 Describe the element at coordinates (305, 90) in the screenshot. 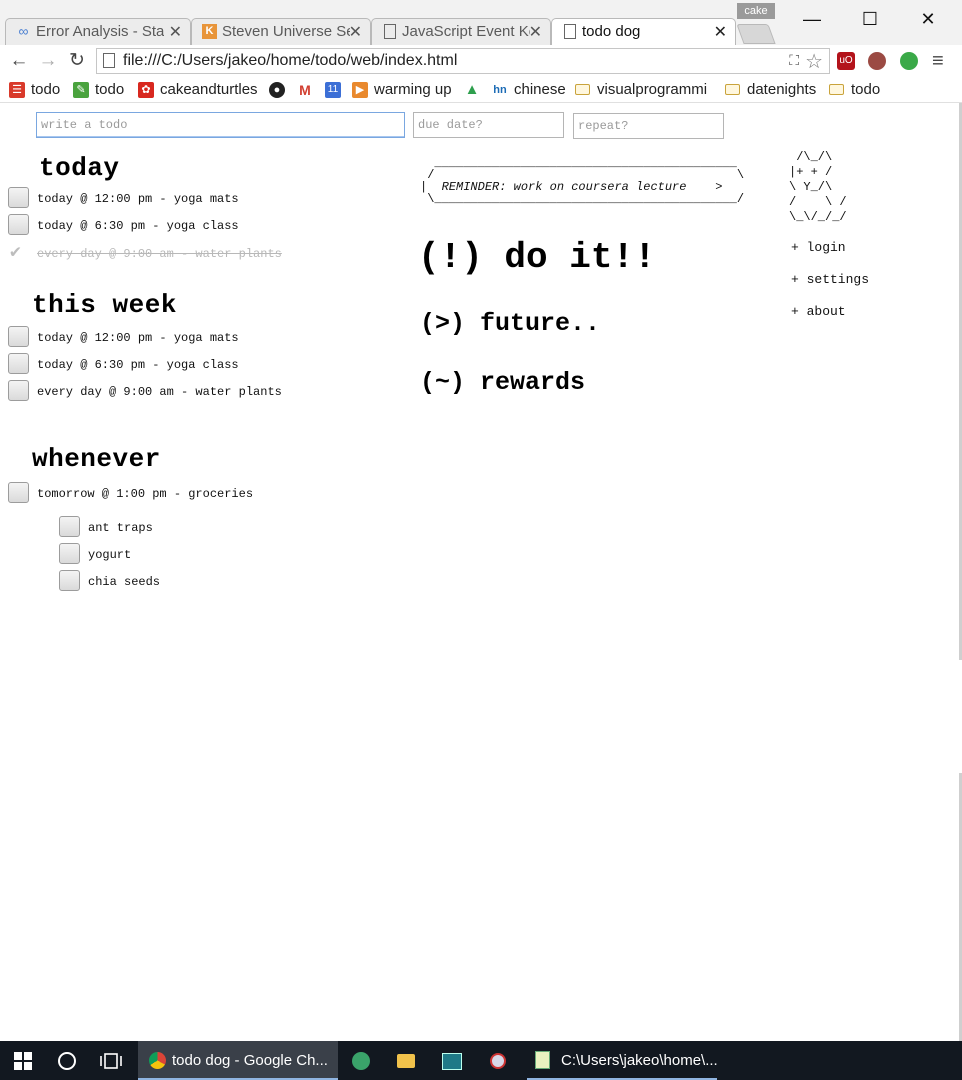

I see `gmail-icon: M` at that location.